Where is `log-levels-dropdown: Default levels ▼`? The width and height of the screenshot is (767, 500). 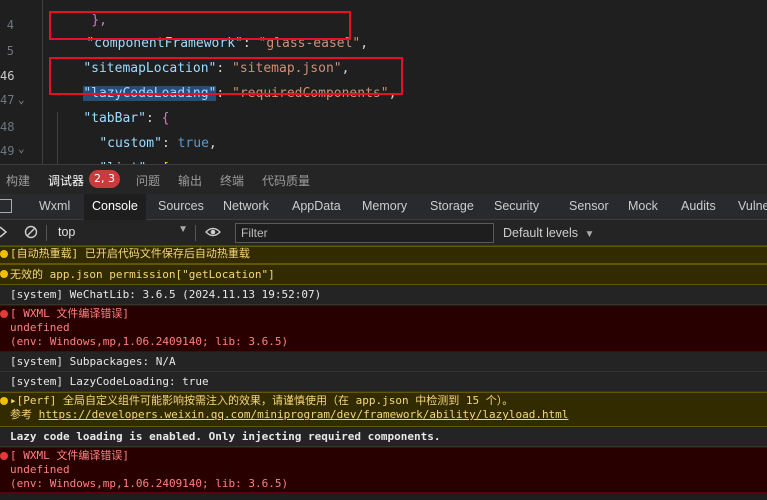 log-levels-dropdown: Default levels ▼ is located at coordinates (548, 233).